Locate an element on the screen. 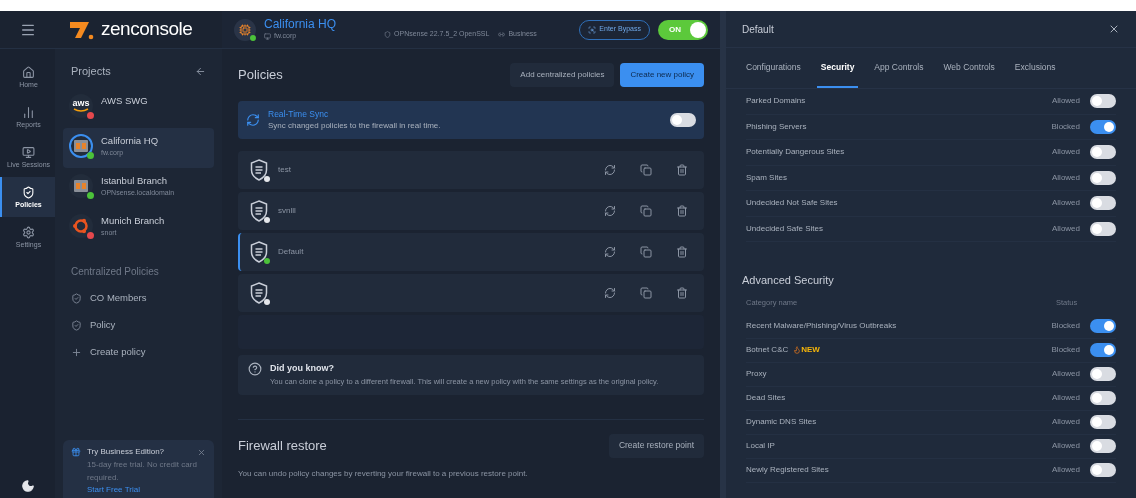  category-name: Botnet C&C is located at coordinates (767, 350).